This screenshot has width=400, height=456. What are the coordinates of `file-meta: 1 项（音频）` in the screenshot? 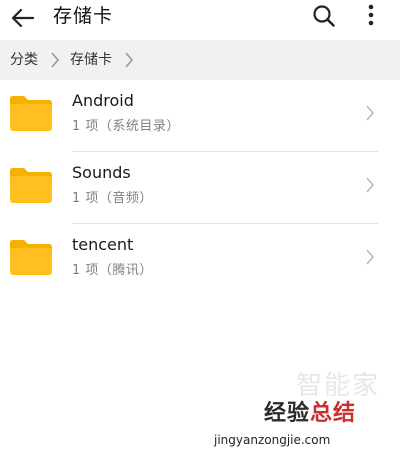 It's located at (112, 198).